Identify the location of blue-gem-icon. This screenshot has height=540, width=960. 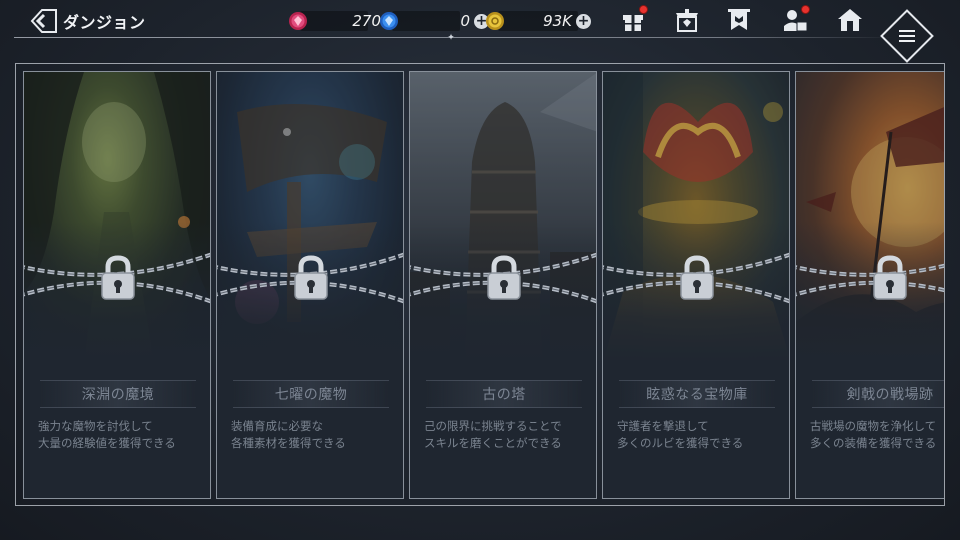
(389, 21).